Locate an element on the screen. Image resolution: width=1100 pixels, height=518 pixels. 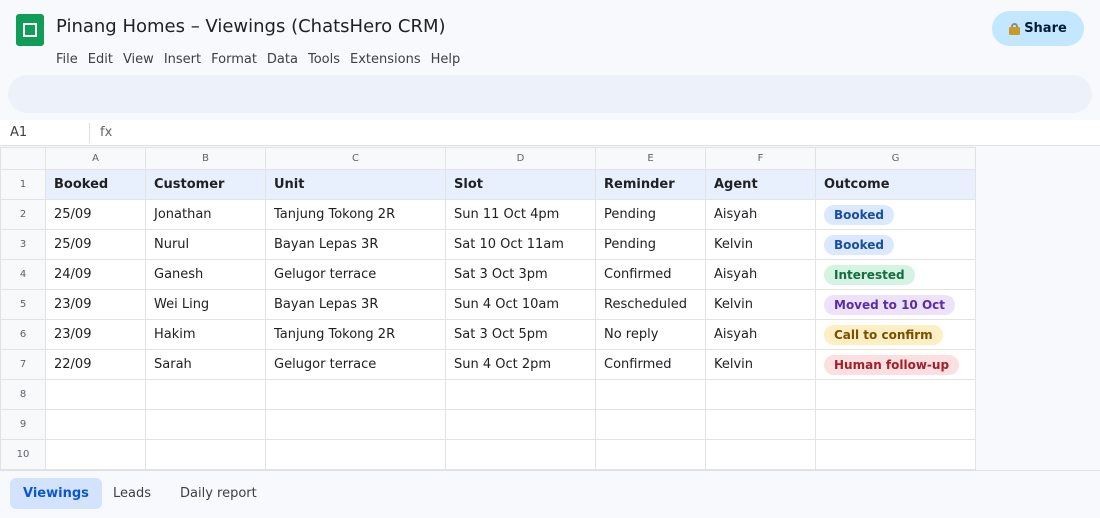
header-cell-unit: Unit is located at coordinates (355, 184).